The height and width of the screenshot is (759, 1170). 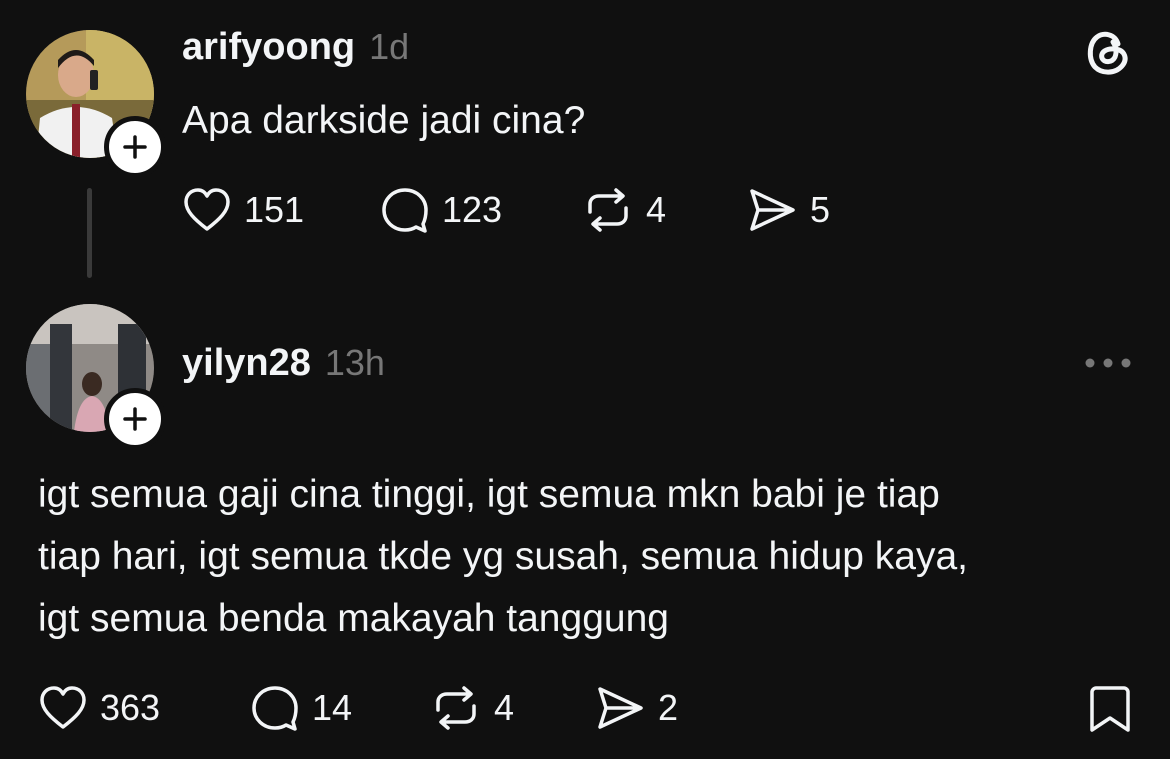 I want to click on post2-username: yilyn28, so click(x=246, y=363).